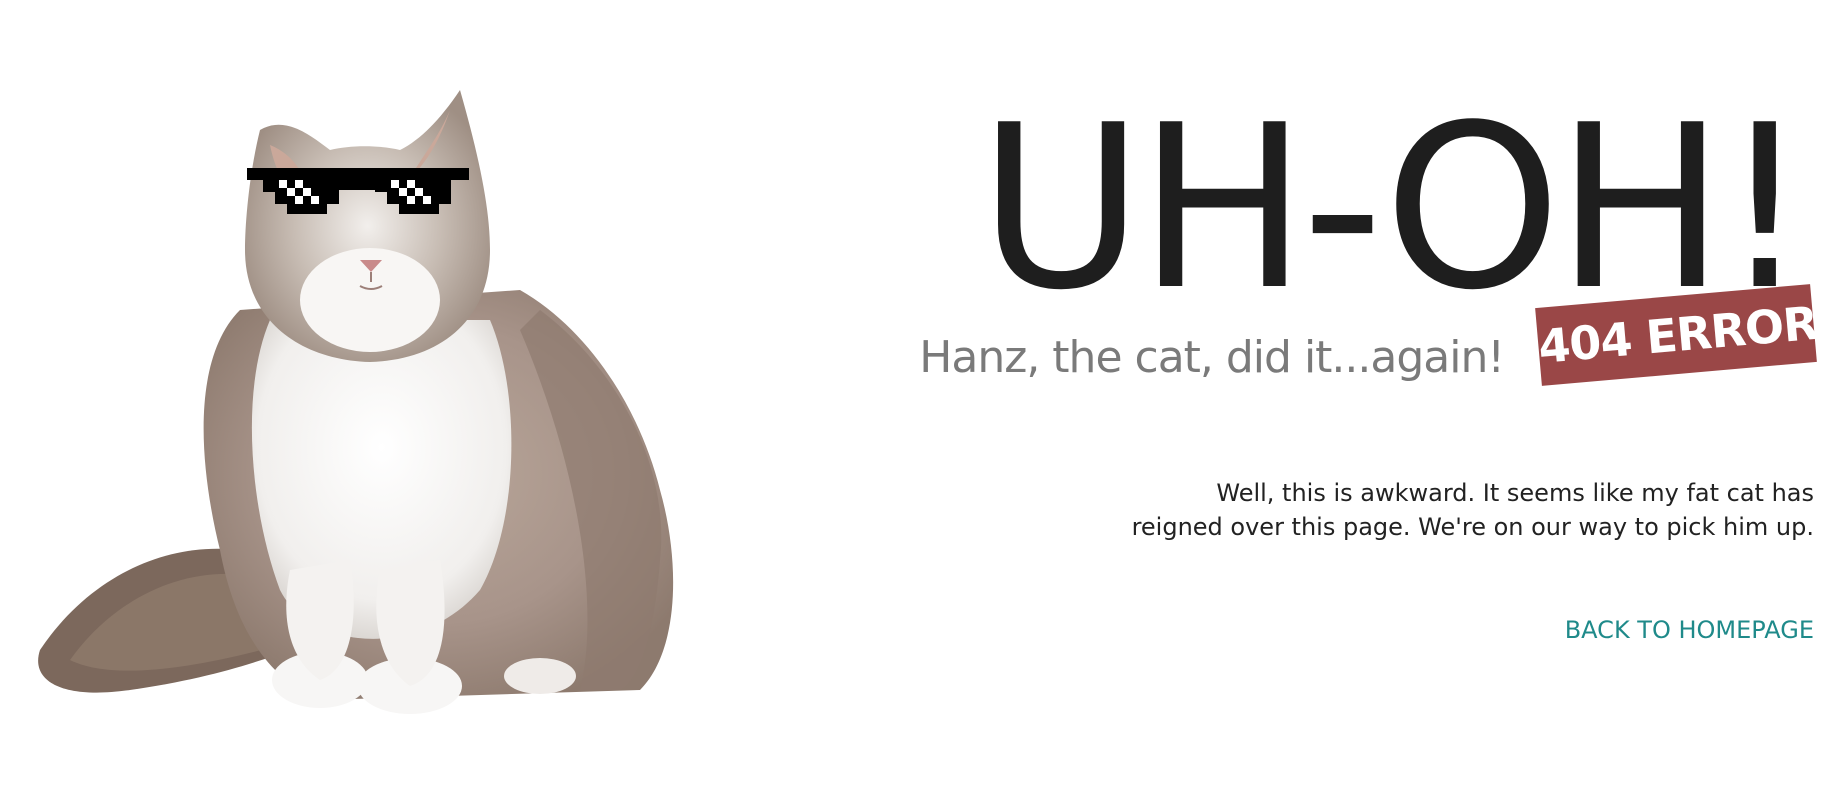  I want to click on headline: UH-OH!, so click(1394, 208).